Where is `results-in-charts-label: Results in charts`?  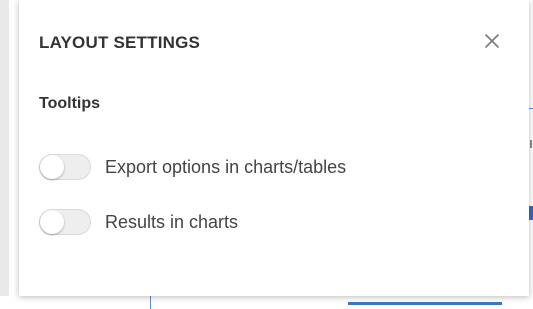
results-in-charts-label: Results in charts is located at coordinates (172, 221).